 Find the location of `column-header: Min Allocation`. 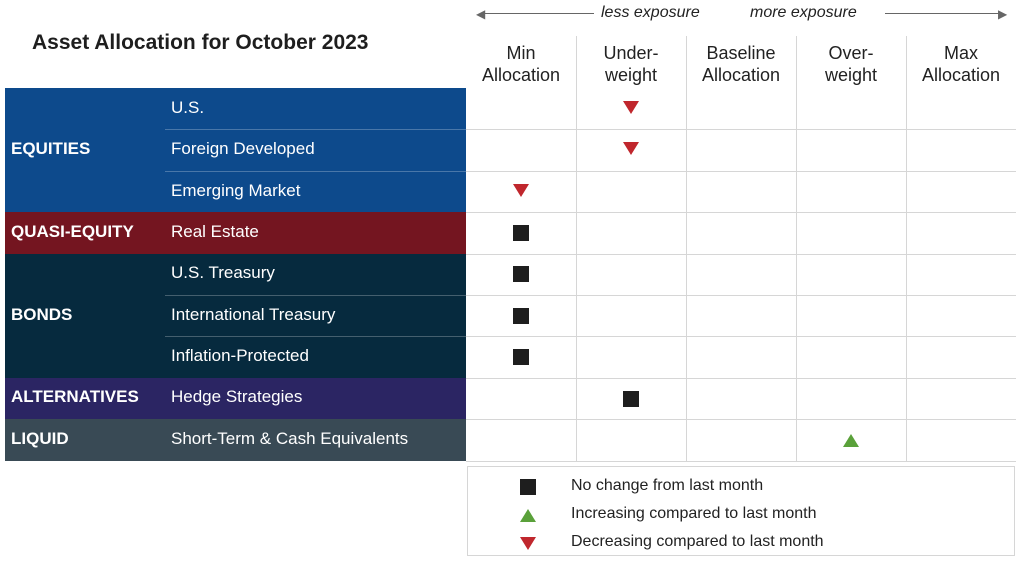

column-header: Min Allocation is located at coordinates (521, 65).